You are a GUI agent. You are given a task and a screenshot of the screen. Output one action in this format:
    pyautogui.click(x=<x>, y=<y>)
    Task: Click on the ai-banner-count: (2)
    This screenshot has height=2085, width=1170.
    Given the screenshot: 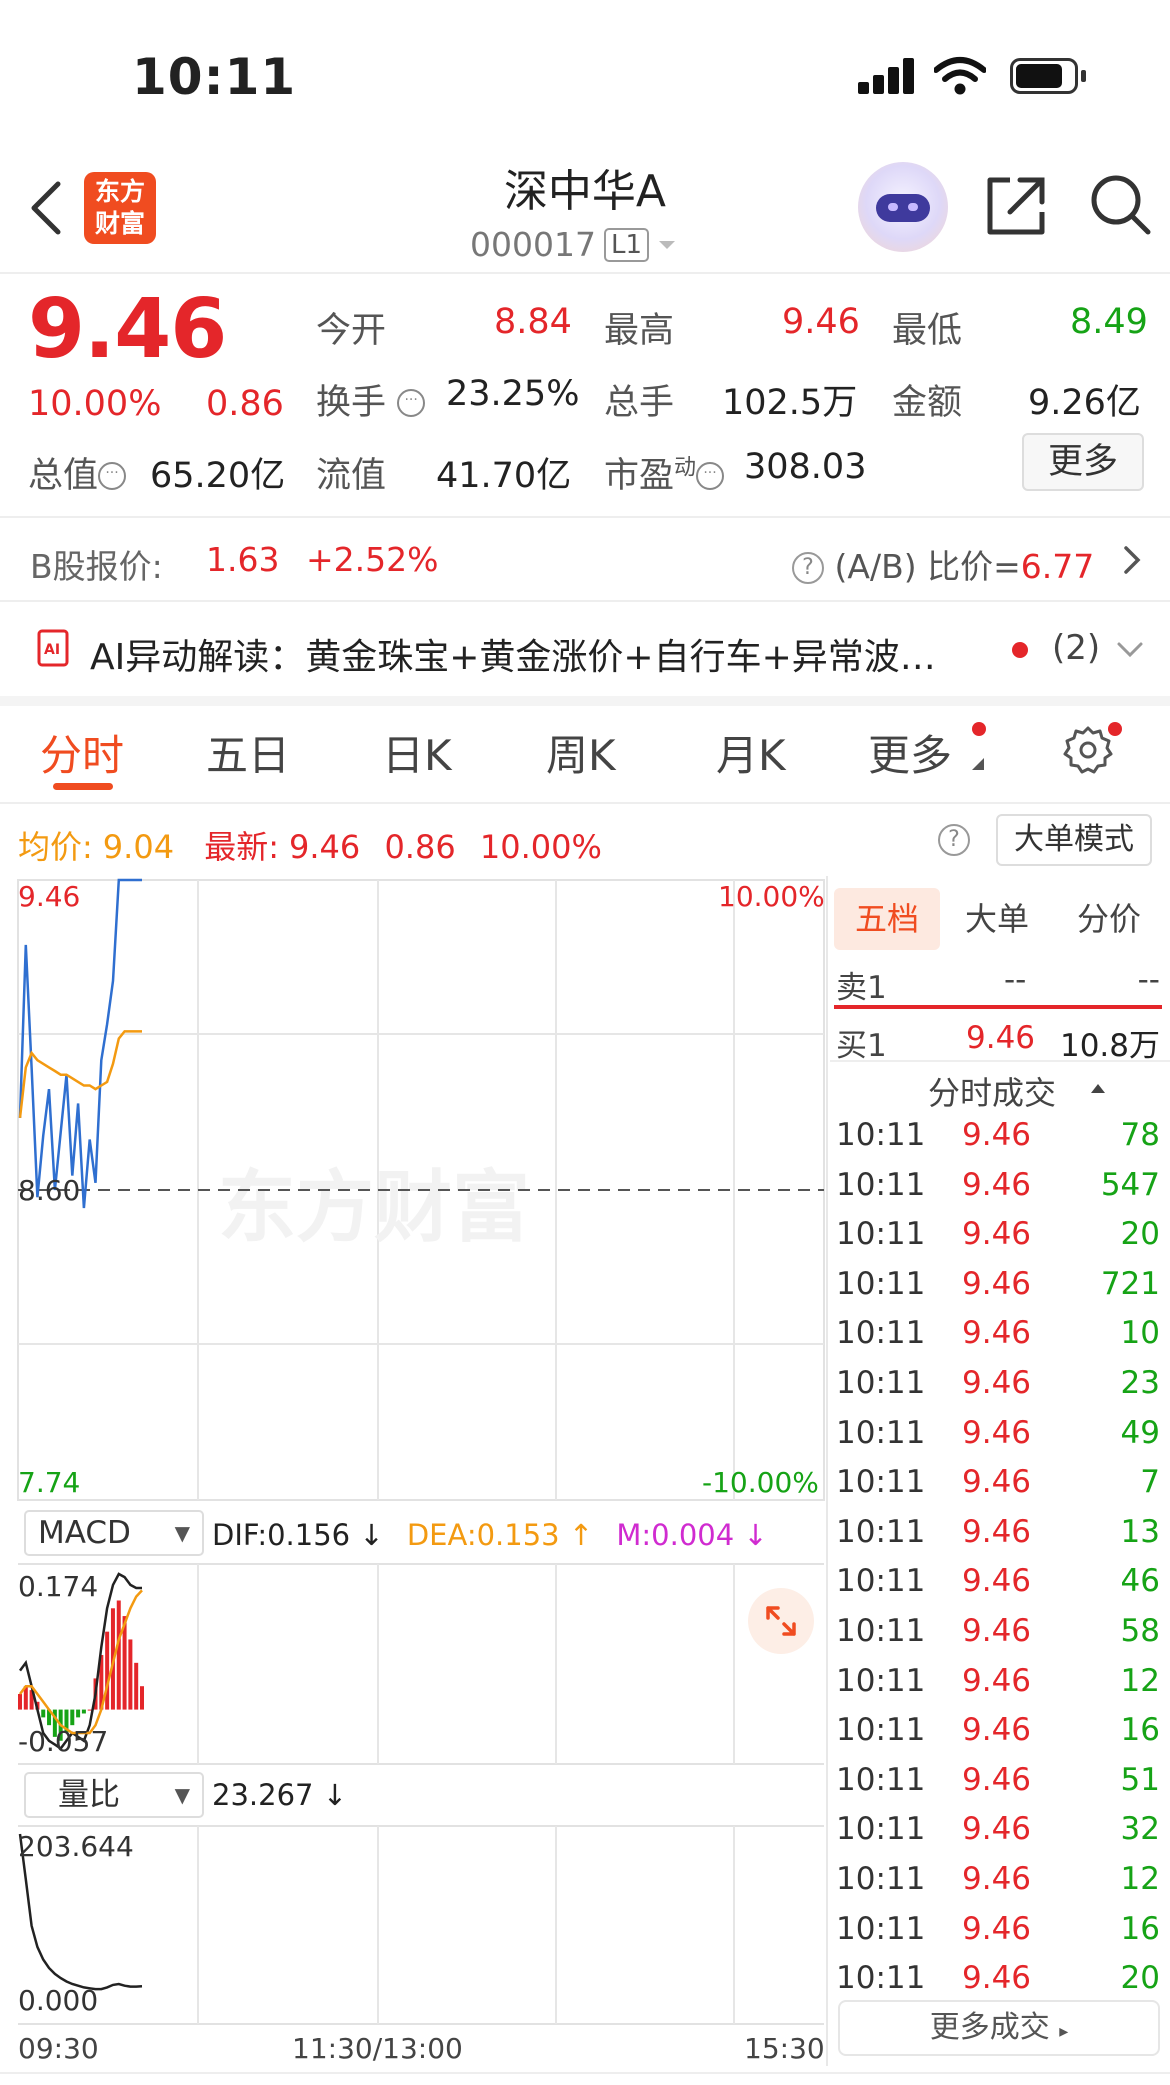 What is the action you would take?
    pyautogui.click(x=1076, y=648)
    